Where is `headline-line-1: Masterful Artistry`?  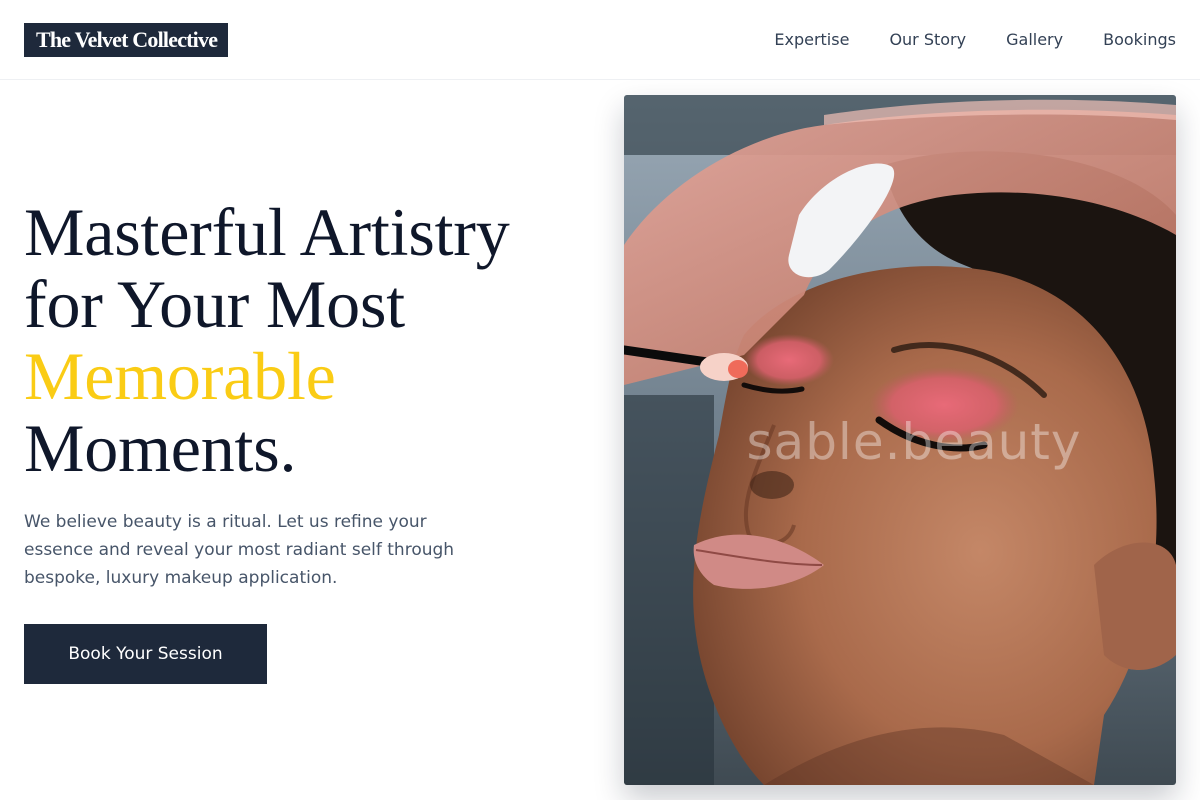 headline-line-1: Masterful Artistry is located at coordinates (267, 232).